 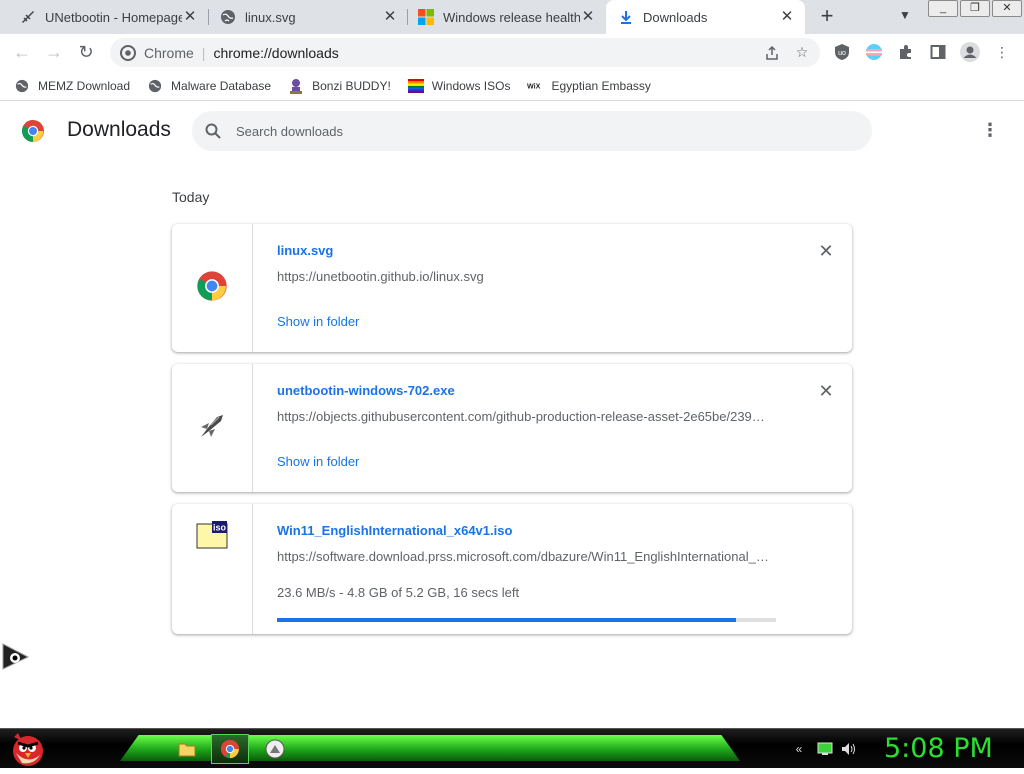 I want to click on tab-title: Windows release health |, so click(x=511, y=17).